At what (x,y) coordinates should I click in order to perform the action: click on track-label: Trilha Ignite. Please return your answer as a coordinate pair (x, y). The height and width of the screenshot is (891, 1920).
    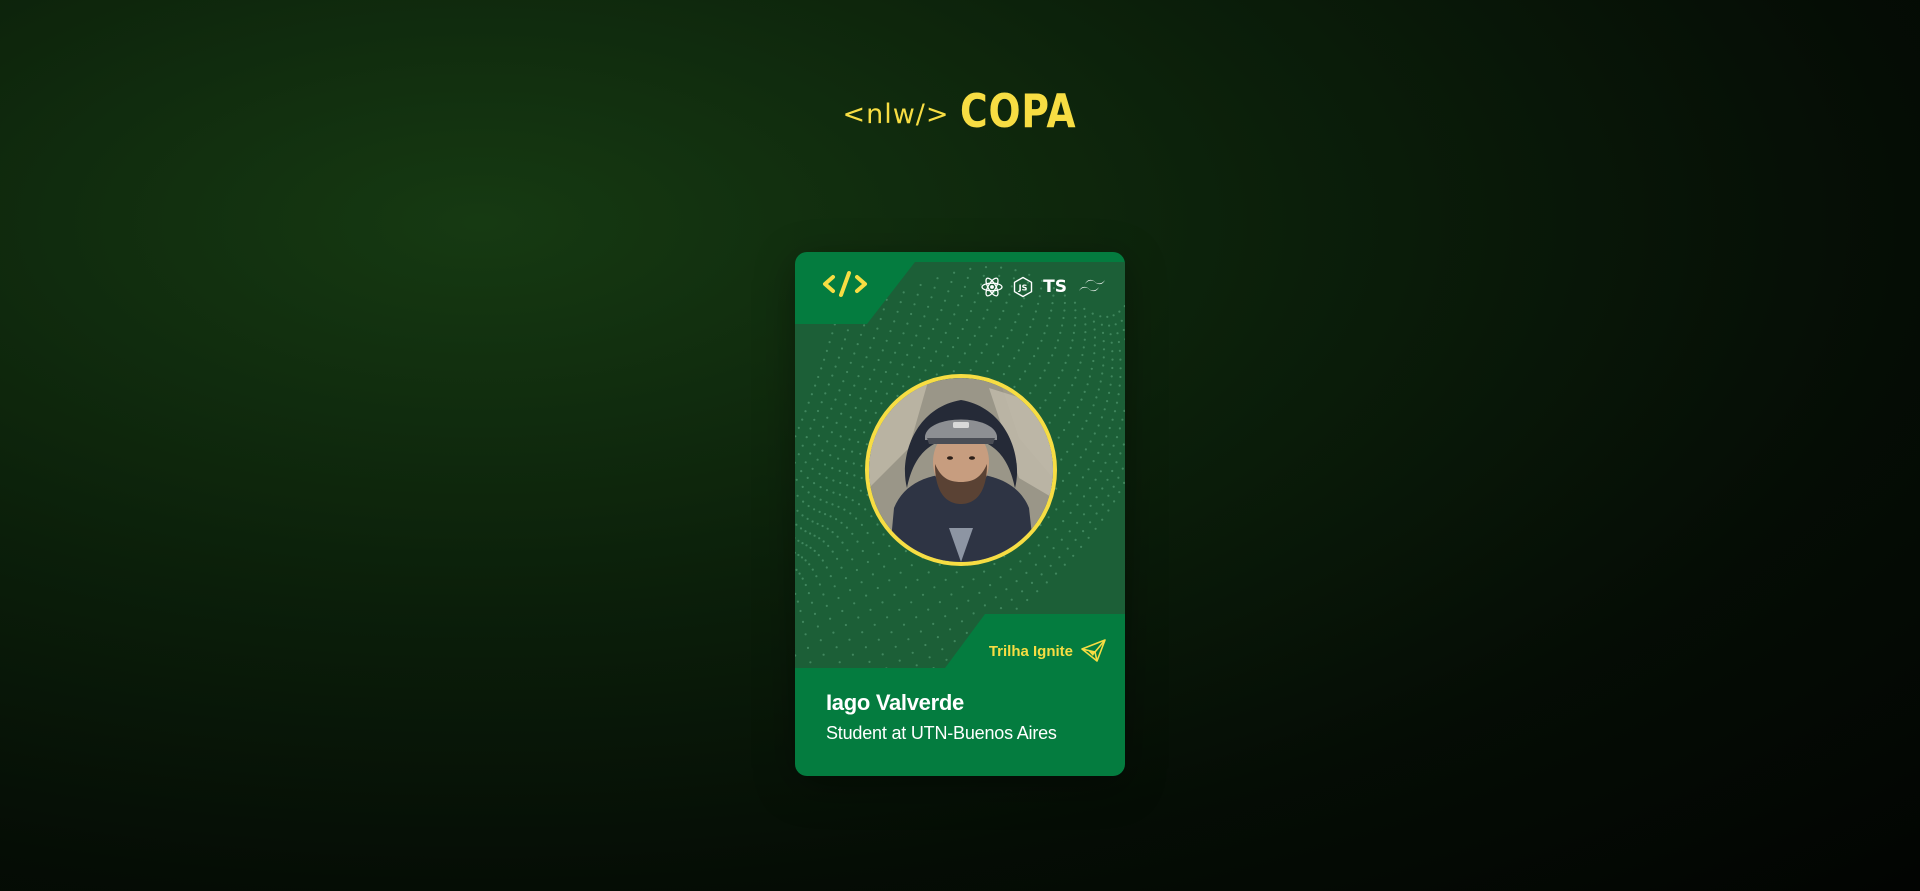
    Looking at the image, I should click on (1030, 651).